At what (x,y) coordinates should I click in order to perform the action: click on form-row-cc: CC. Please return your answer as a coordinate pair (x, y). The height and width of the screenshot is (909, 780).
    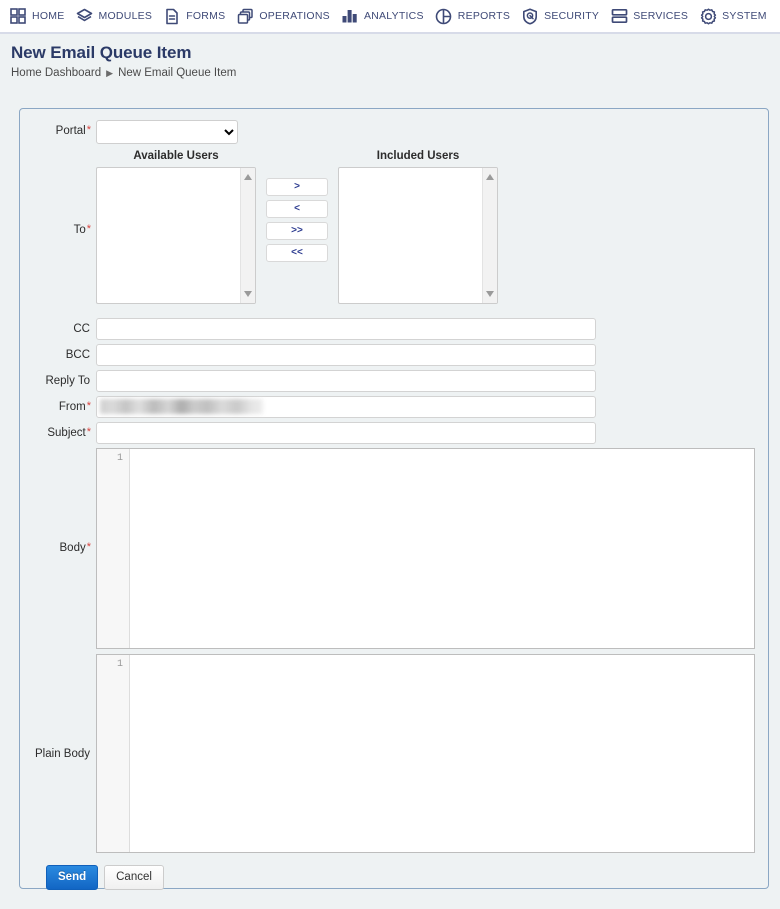
    Looking at the image, I should click on (394, 329).